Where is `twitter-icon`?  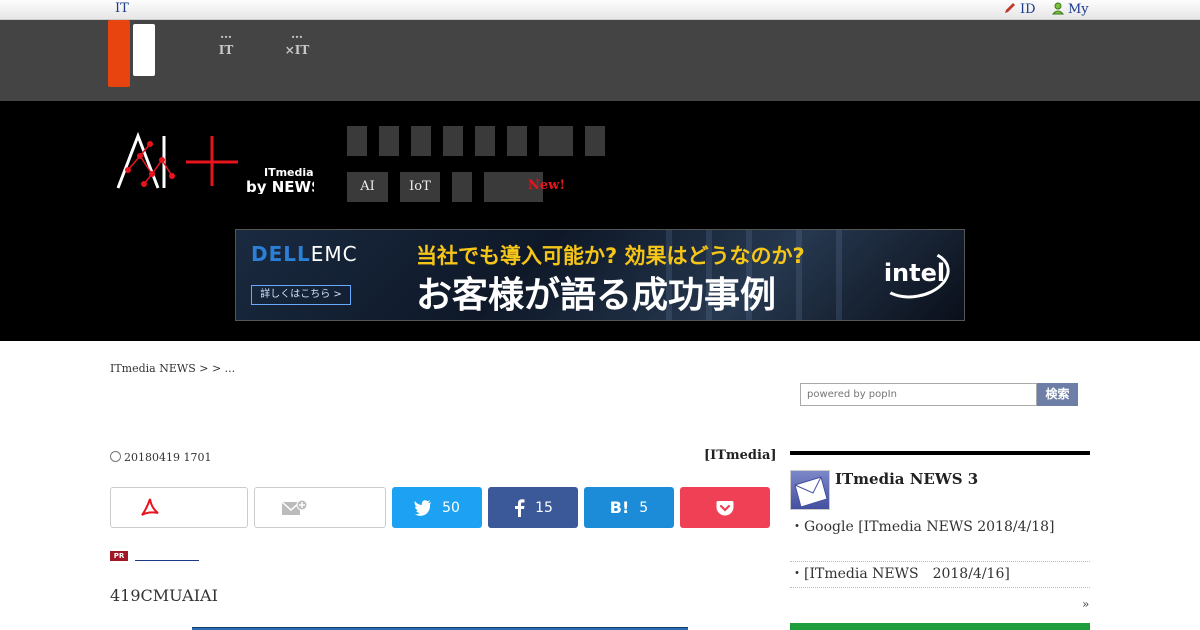 twitter-icon is located at coordinates (423, 507).